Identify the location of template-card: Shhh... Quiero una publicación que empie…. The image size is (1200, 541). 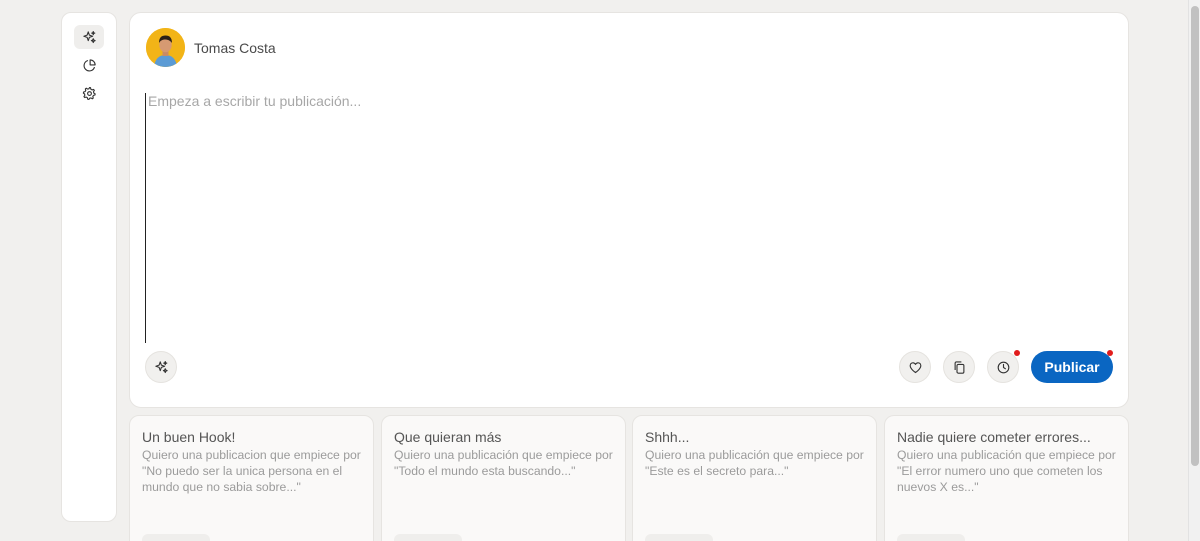
(754, 478).